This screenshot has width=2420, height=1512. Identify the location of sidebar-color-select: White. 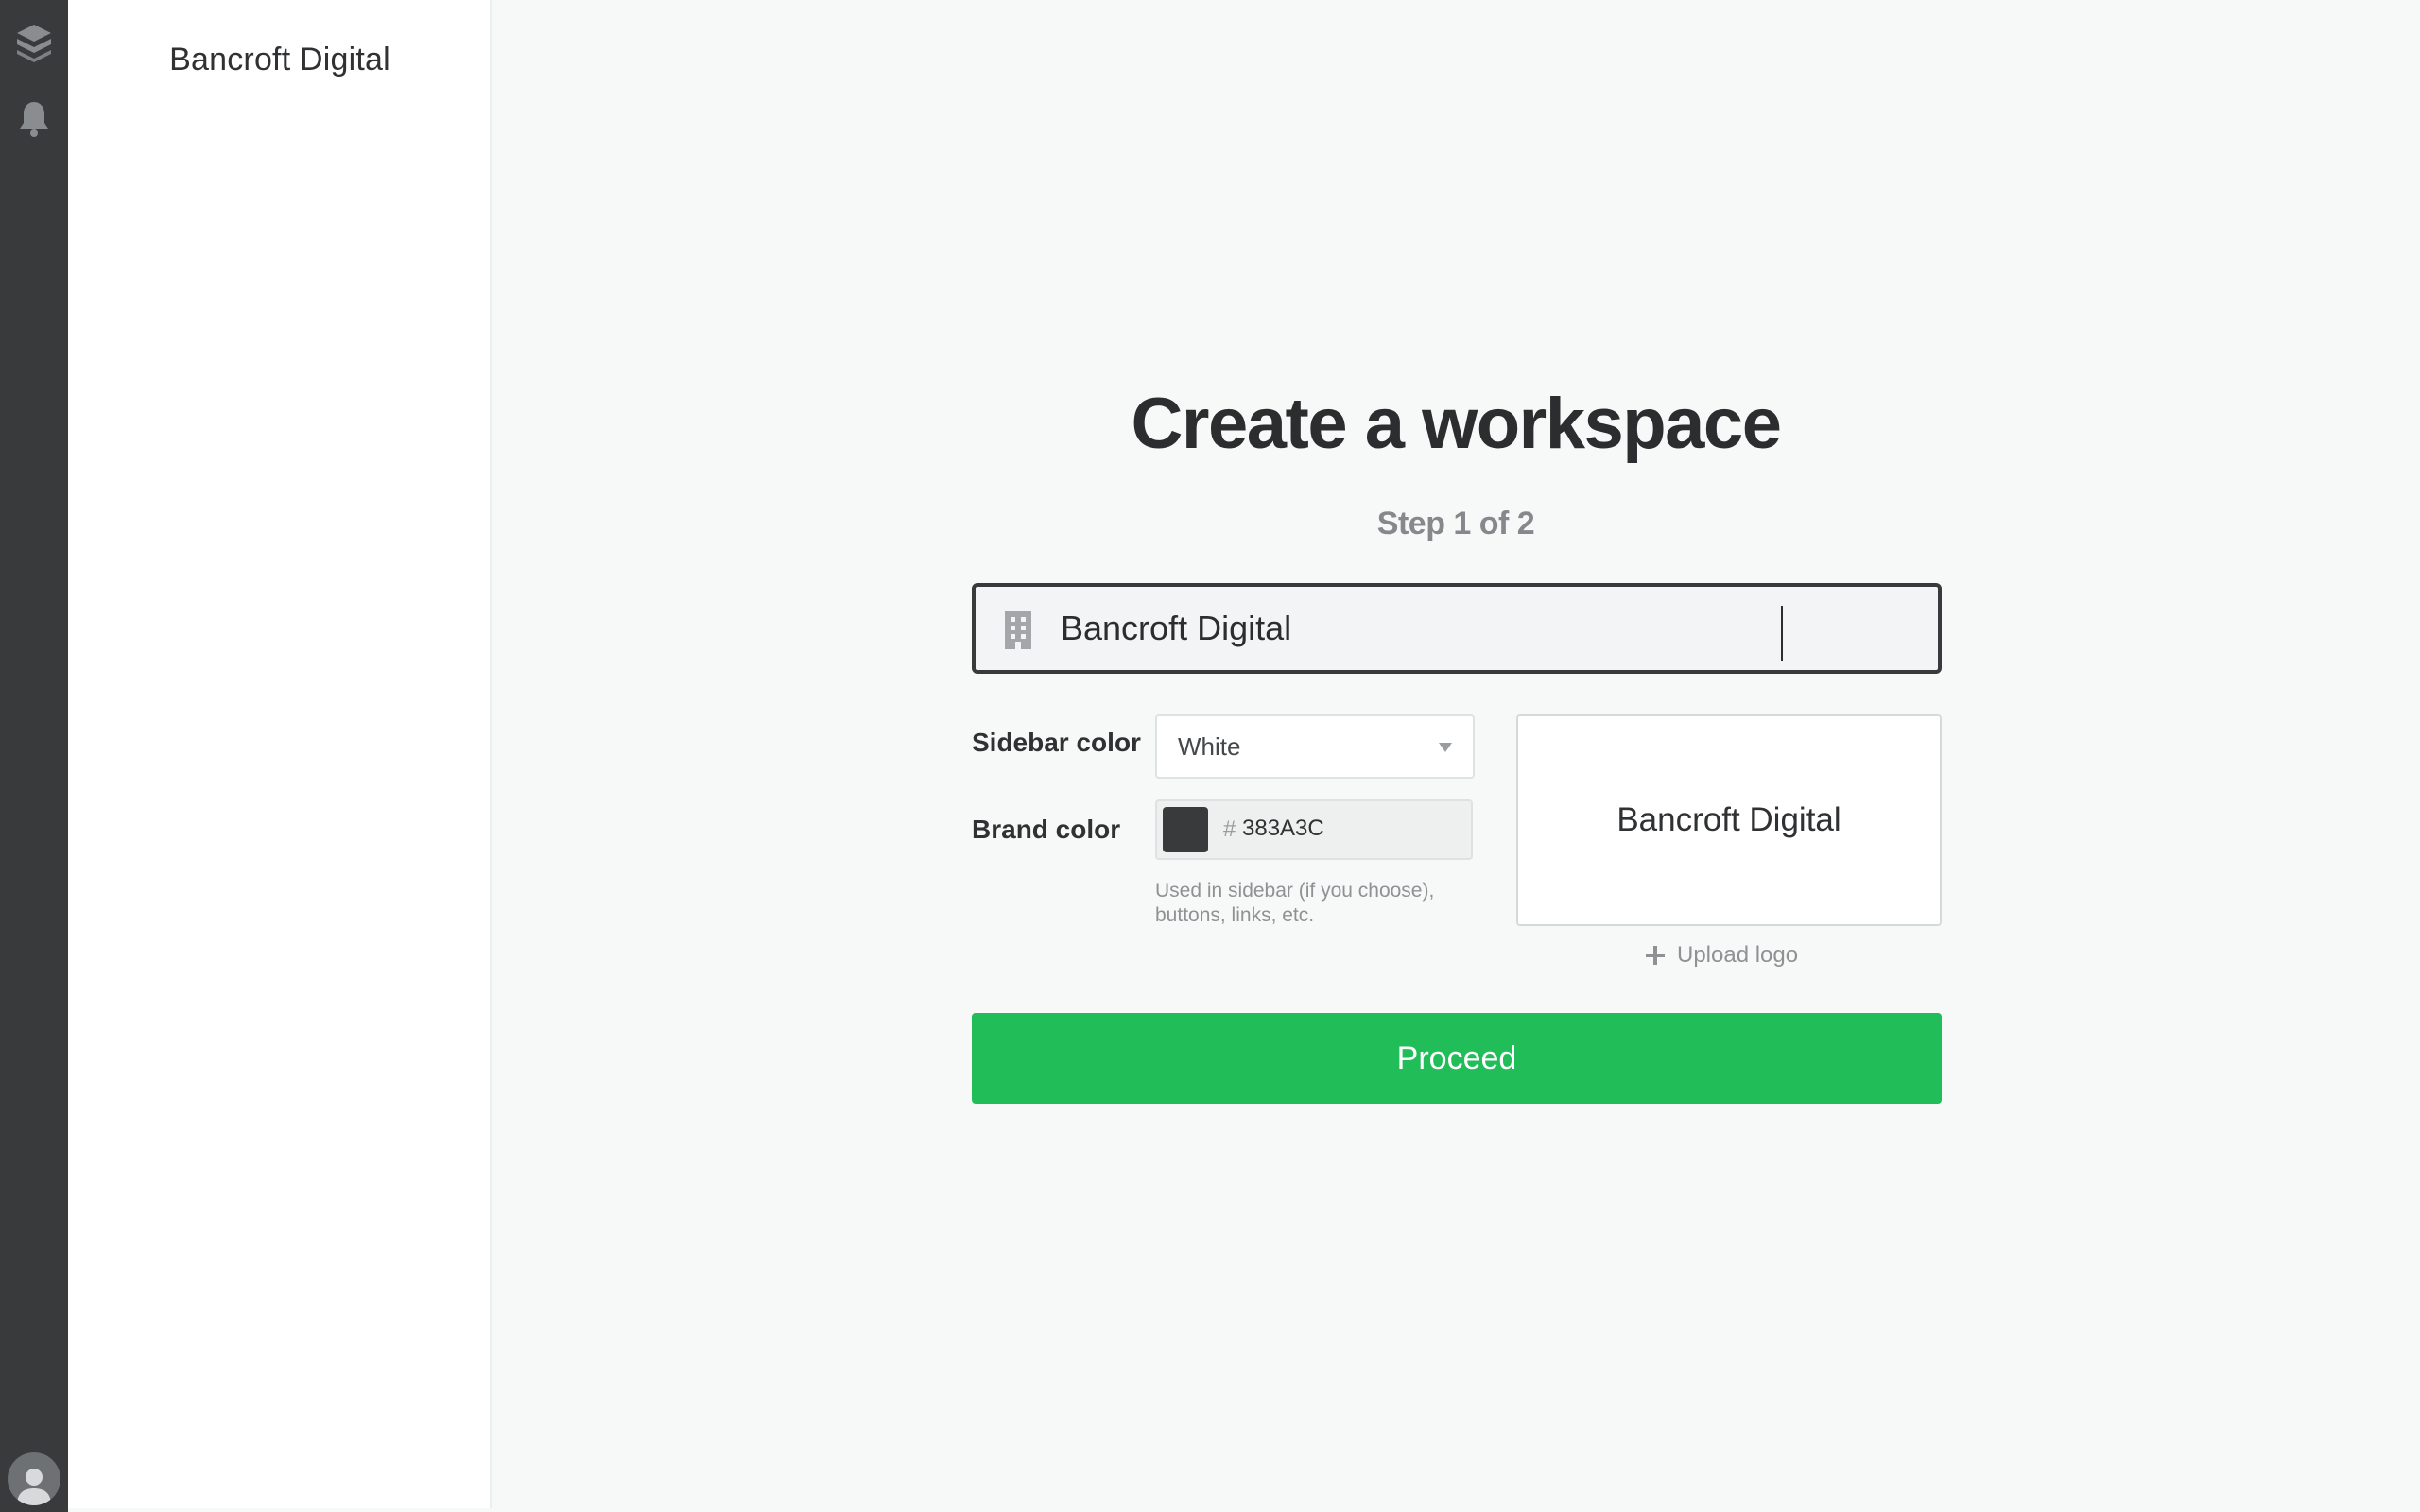
(1315, 746).